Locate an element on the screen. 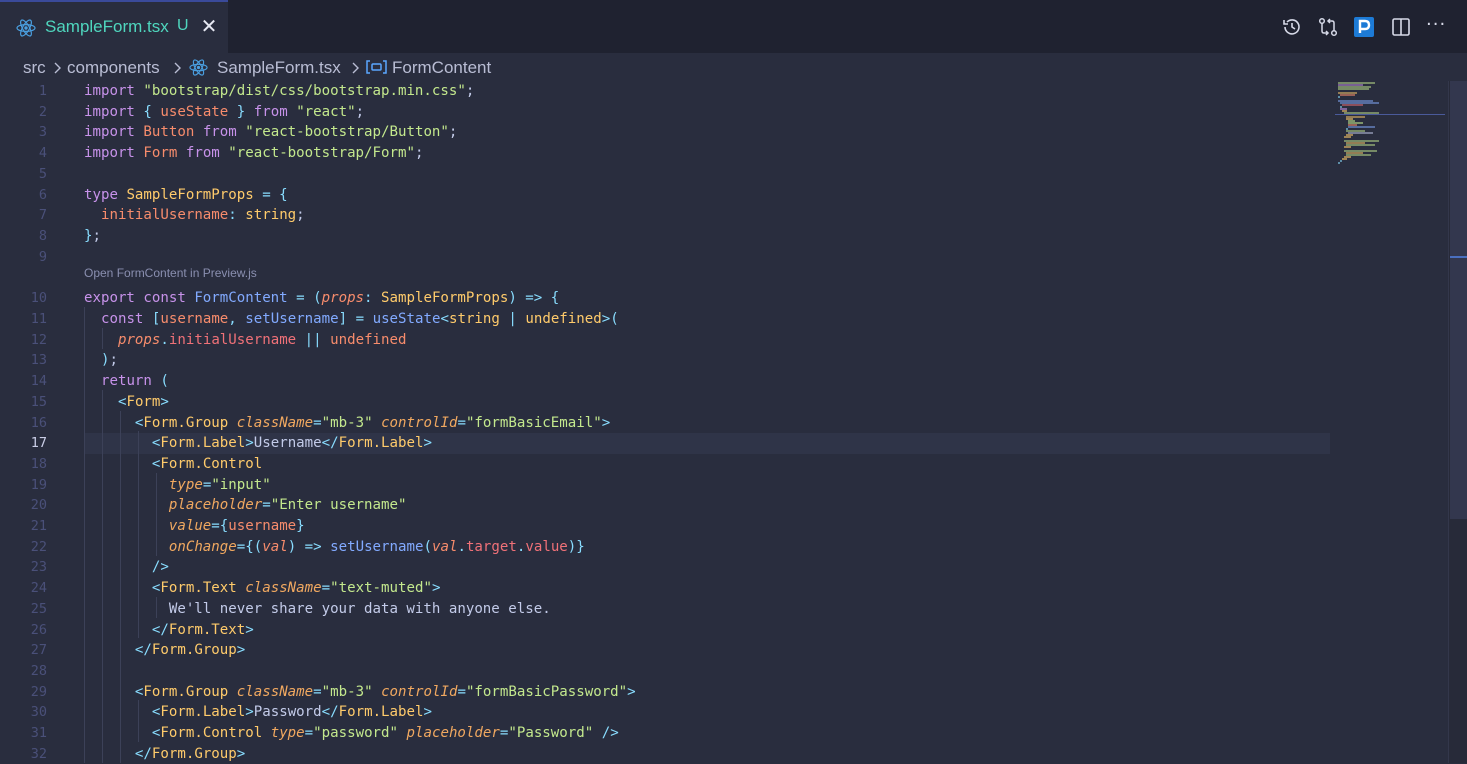 The width and height of the screenshot is (1467, 764). code-line: 30 <Form.Label>Password</Form.Label> is located at coordinates (665, 712).